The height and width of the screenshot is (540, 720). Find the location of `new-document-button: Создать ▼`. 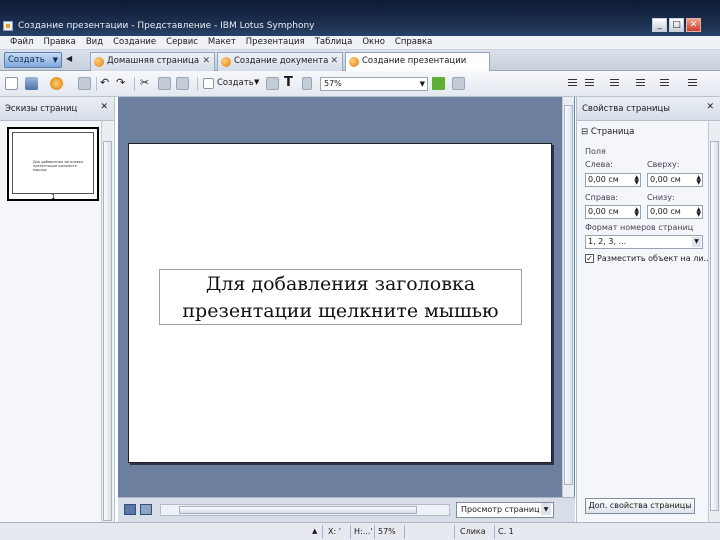

new-document-button: Создать ▼ is located at coordinates (33, 60).